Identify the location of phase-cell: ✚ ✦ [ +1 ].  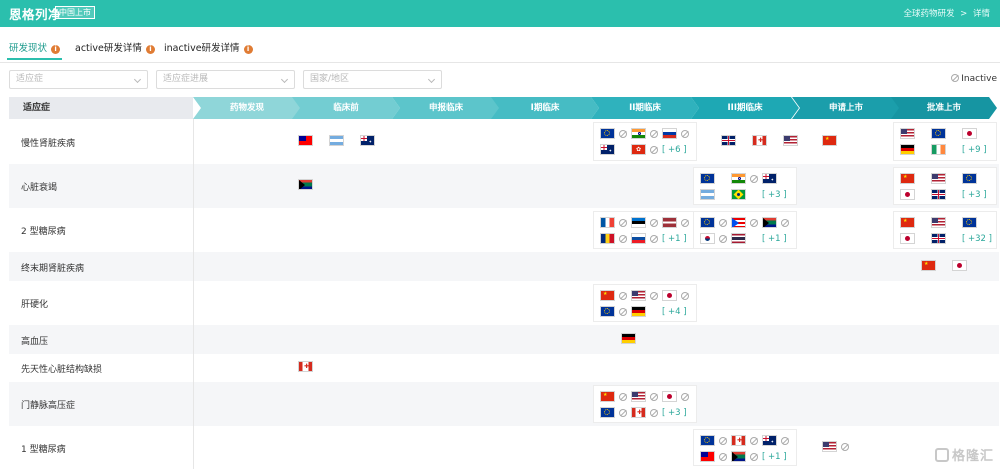
(745, 447).